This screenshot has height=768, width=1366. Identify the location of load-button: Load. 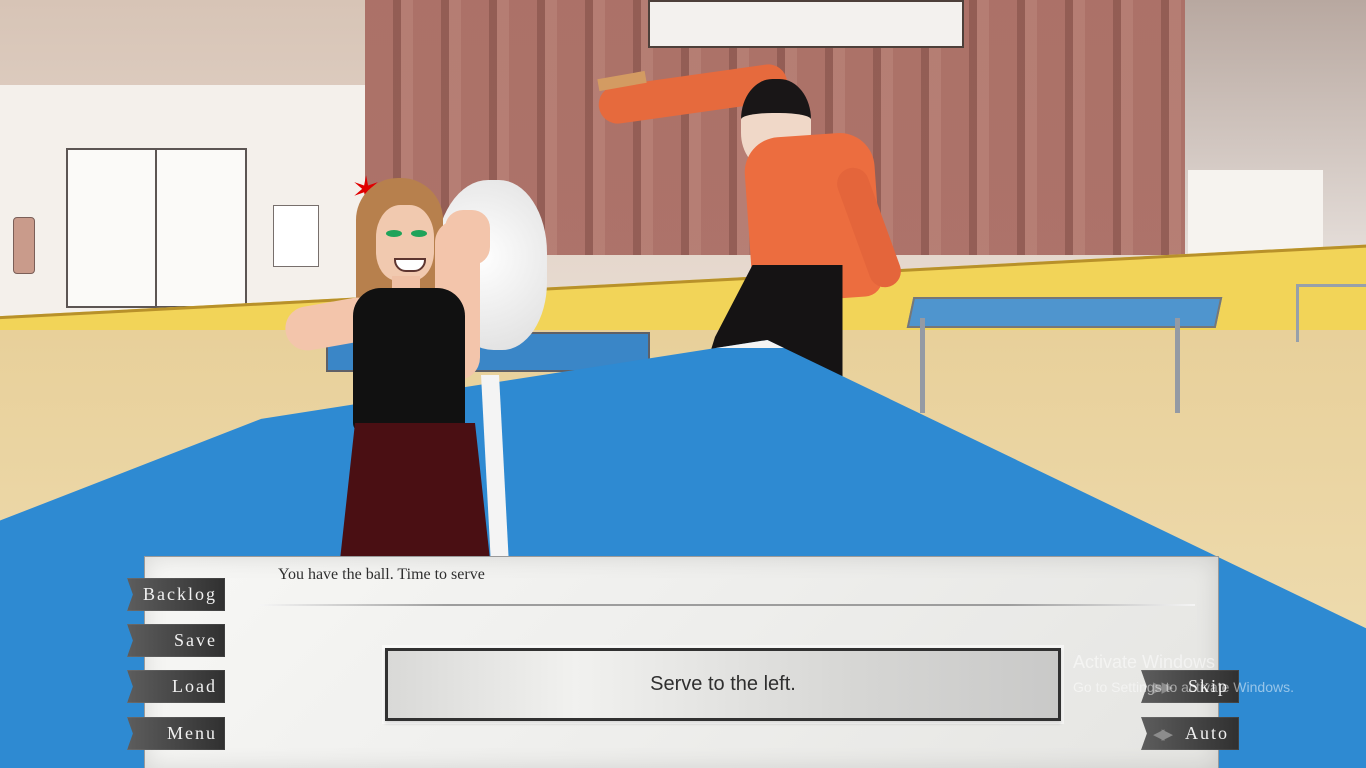
(176, 686).